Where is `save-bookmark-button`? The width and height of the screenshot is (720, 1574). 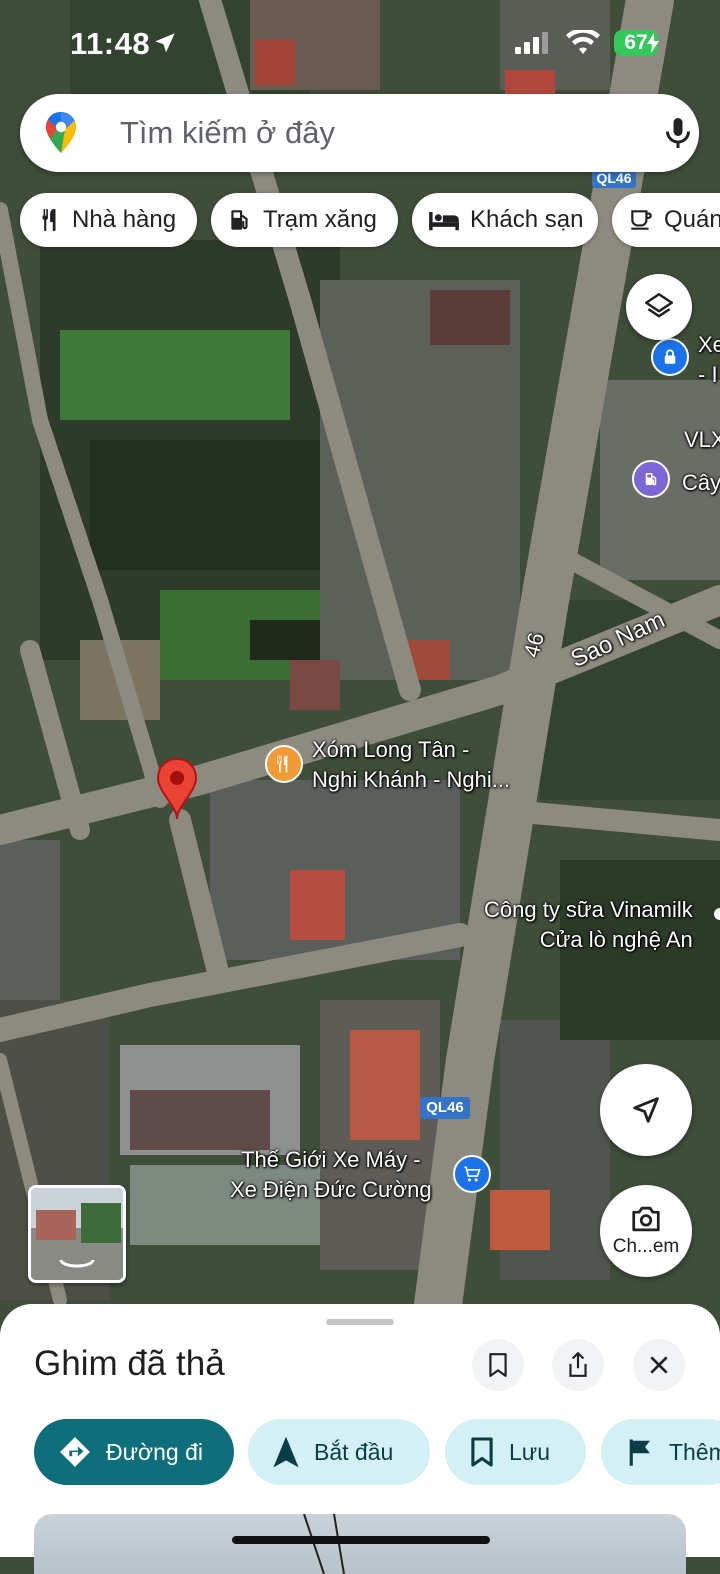 save-bookmark-button is located at coordinates (498, 1365).